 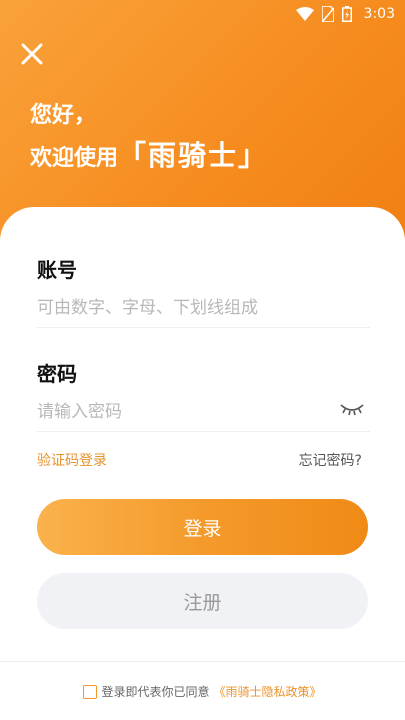 What do you see at coordinates (203, 308) in the screenshot?
I see `account-input` at bounding box center [203, 308].